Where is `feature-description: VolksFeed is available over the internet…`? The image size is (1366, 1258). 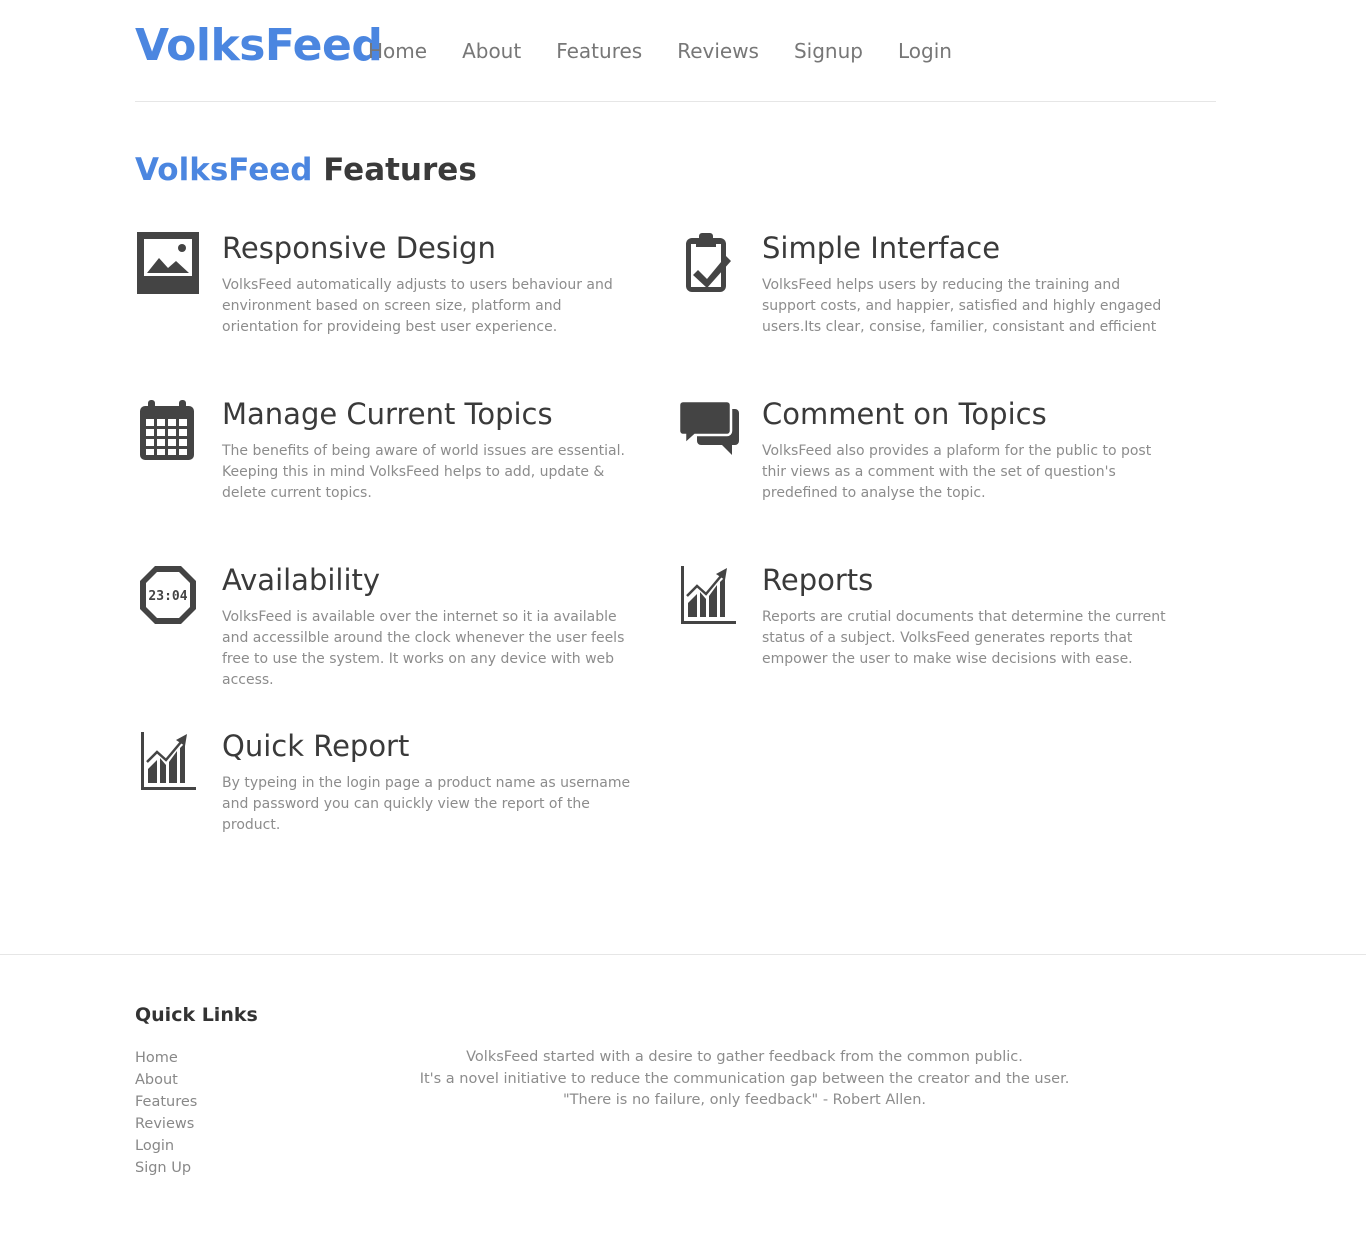 feature-description: VolksFeed is available over the internet… is located at coordinates (423, 648).